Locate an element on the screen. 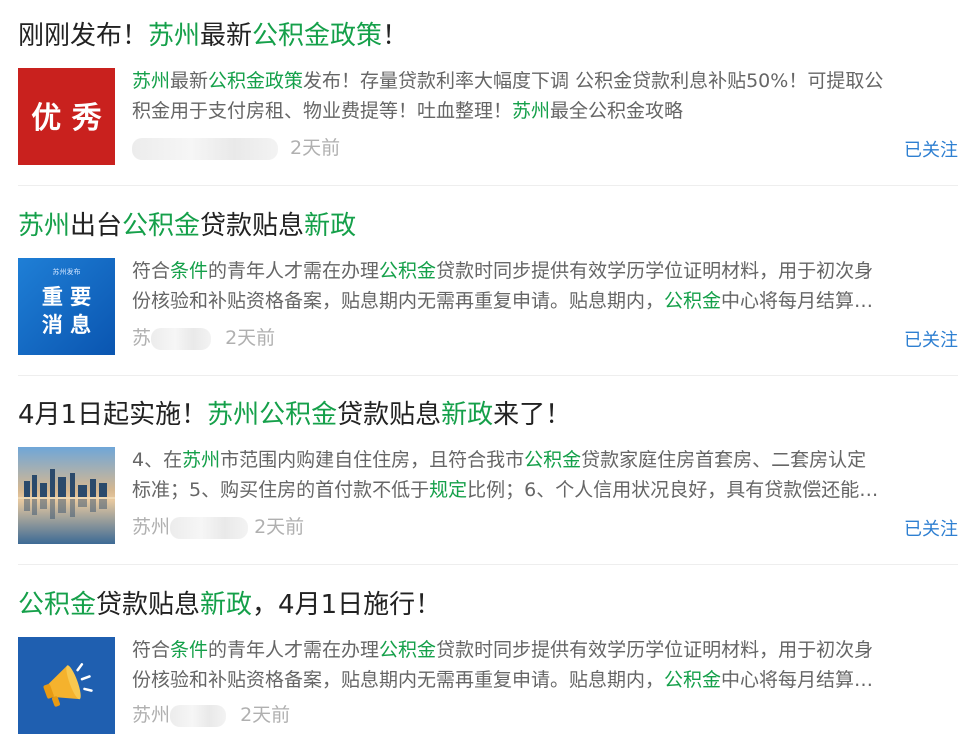  source-name: 苏 is located at coordinates (142, 338).